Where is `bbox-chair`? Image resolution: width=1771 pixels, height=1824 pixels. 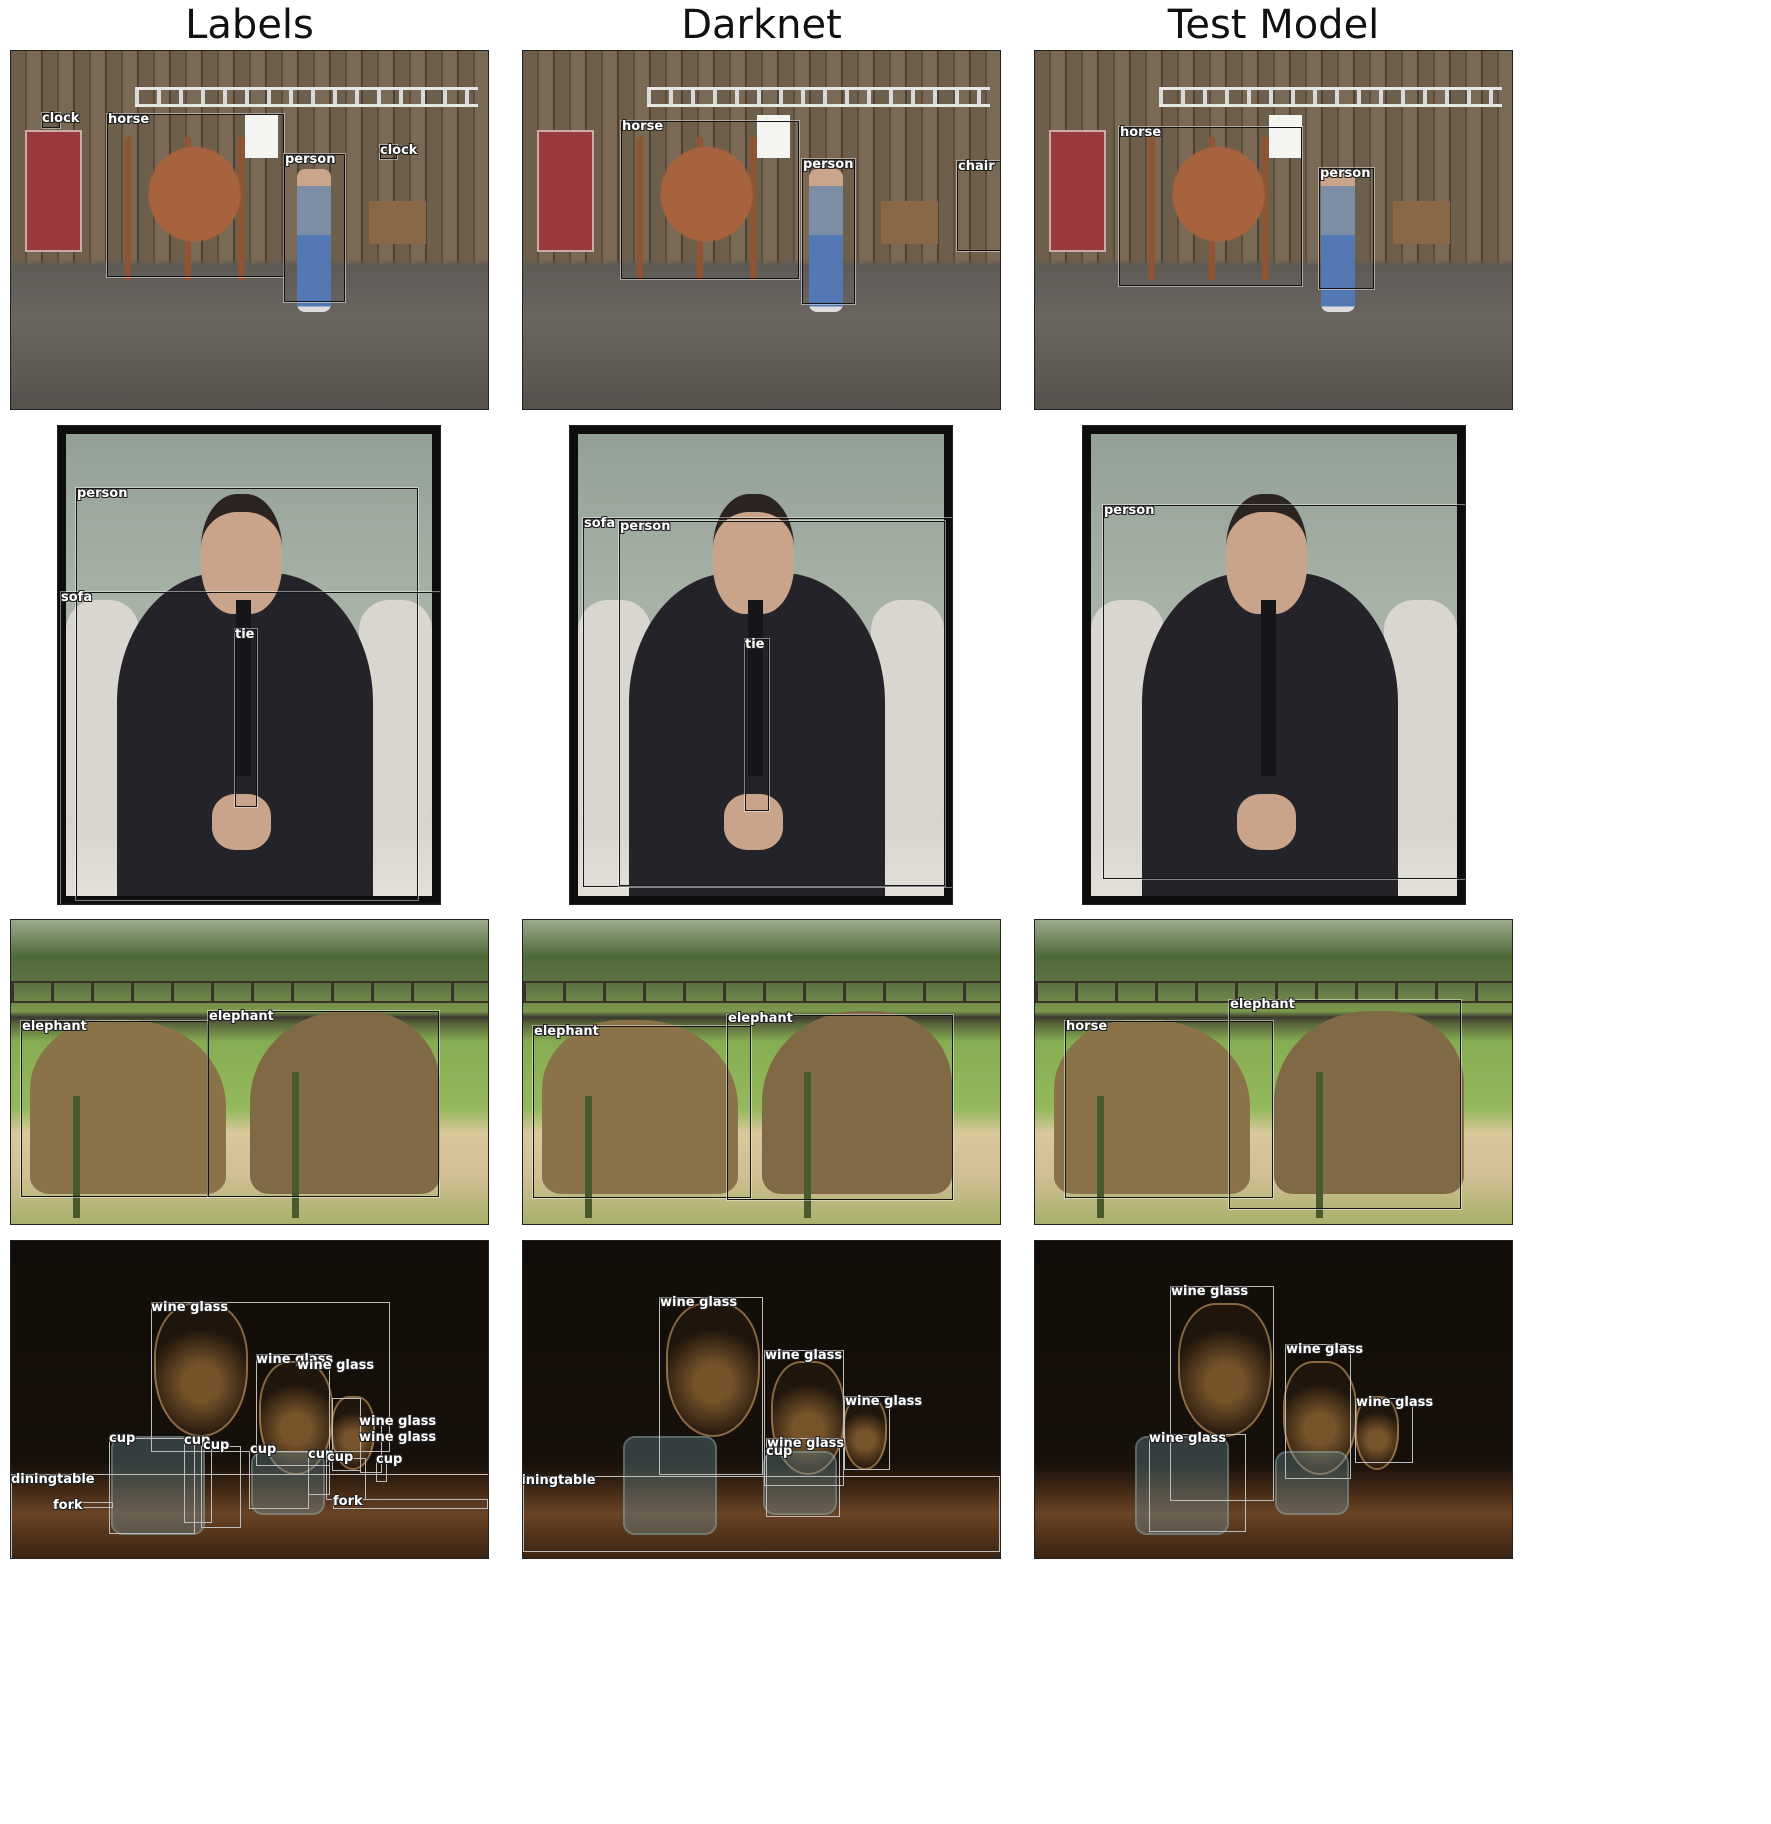 bbox-chair is located at coordinates (978, 206).